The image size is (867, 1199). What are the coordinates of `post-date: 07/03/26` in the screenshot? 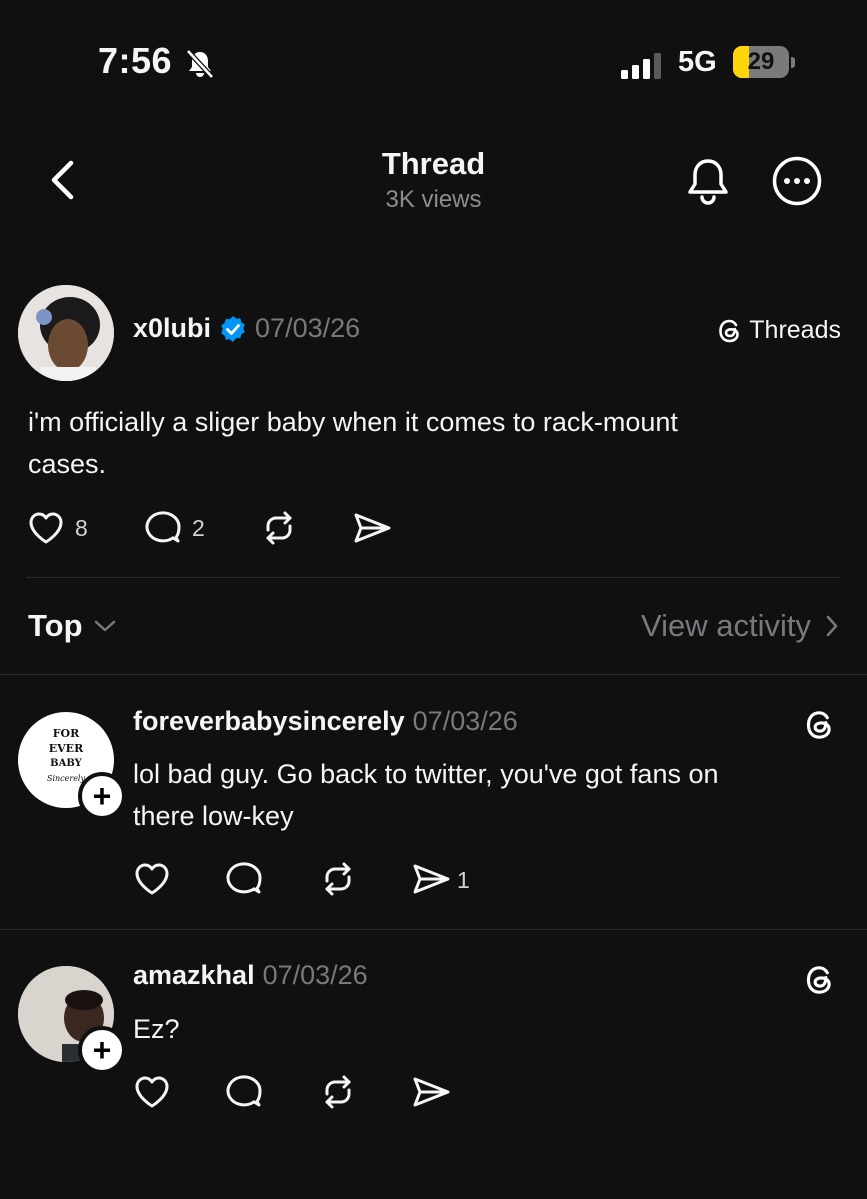 It's located at (308, 328).